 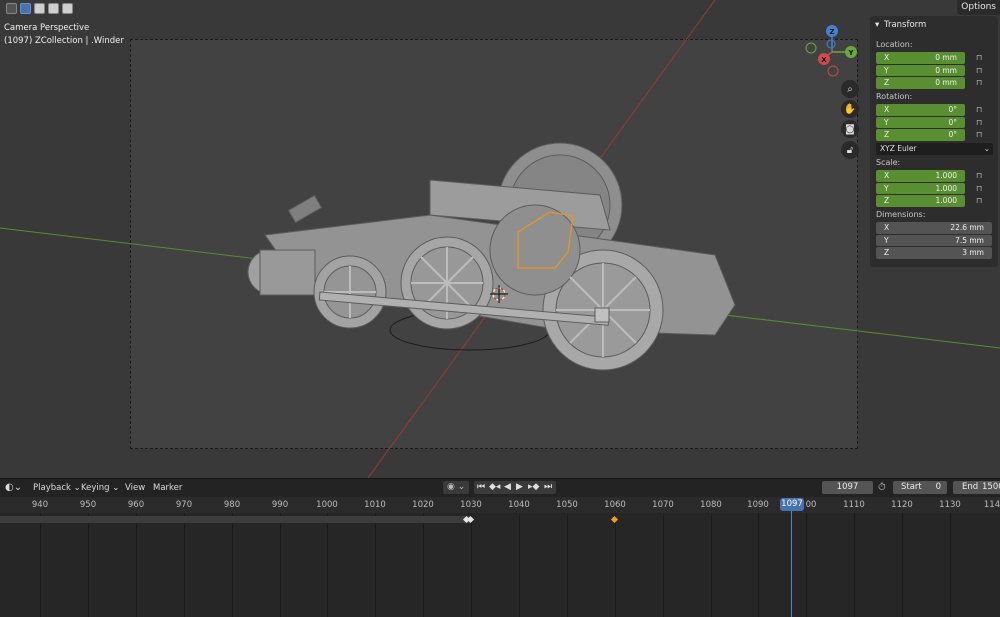 I want to click on marker-menu: Marker, so click(x=167, y=488).